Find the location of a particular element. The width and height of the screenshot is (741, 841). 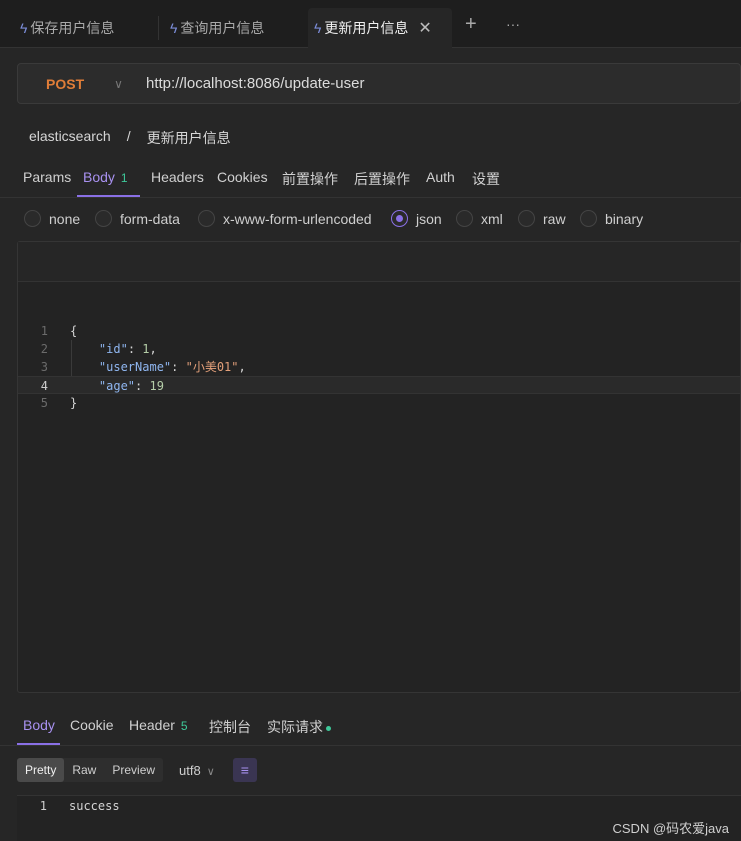

word-wrap-icon: ≡ is located at coordinates (244, 770).